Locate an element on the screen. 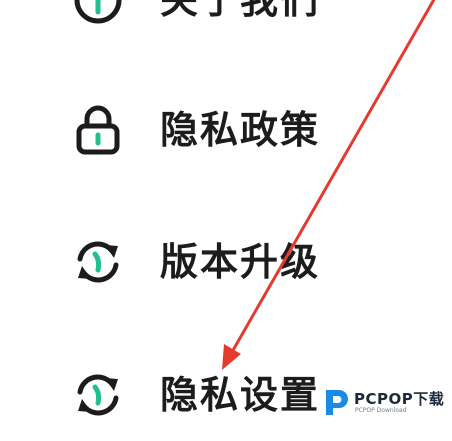  watermark: PCPOP下载 PCPOP Download is located at coordinates (384, 402).